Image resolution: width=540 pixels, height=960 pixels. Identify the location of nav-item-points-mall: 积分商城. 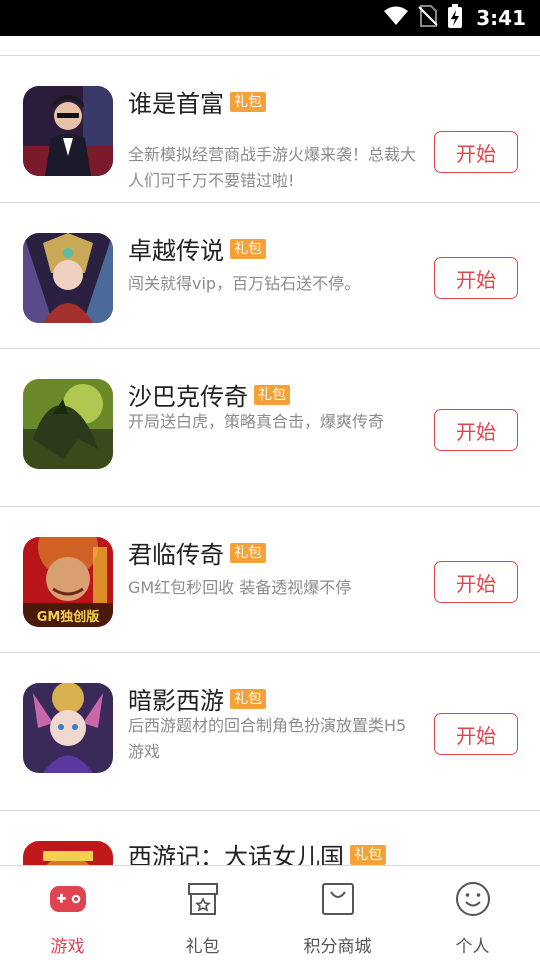
(337, 913).